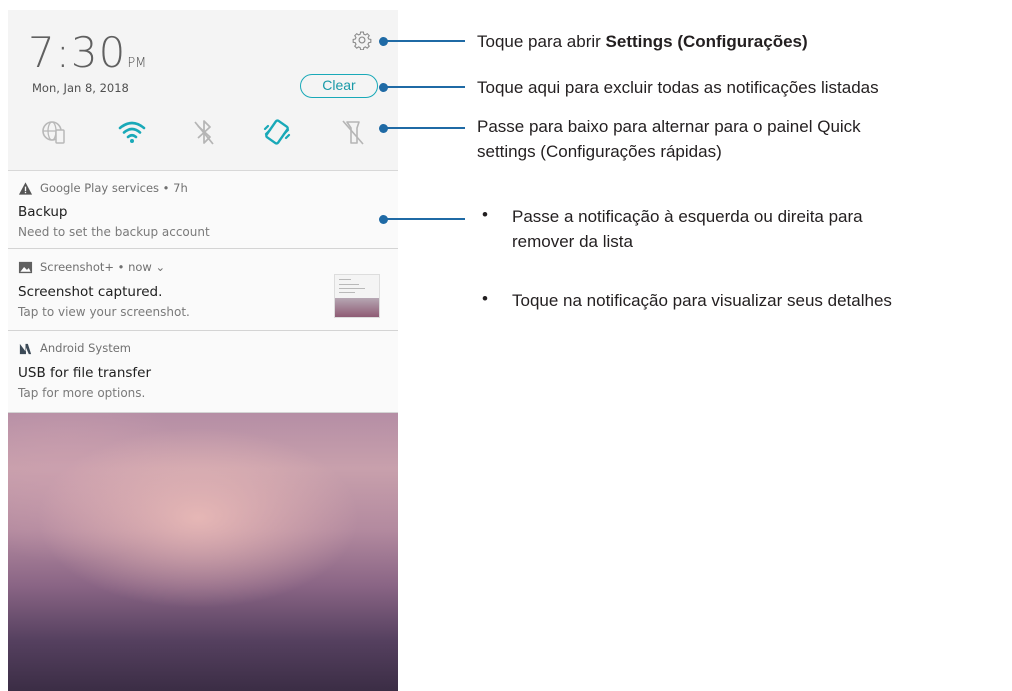  Describe the element at coordinates (137, 63) in the screenshot. I see `clock-ampm: PM` at that location.